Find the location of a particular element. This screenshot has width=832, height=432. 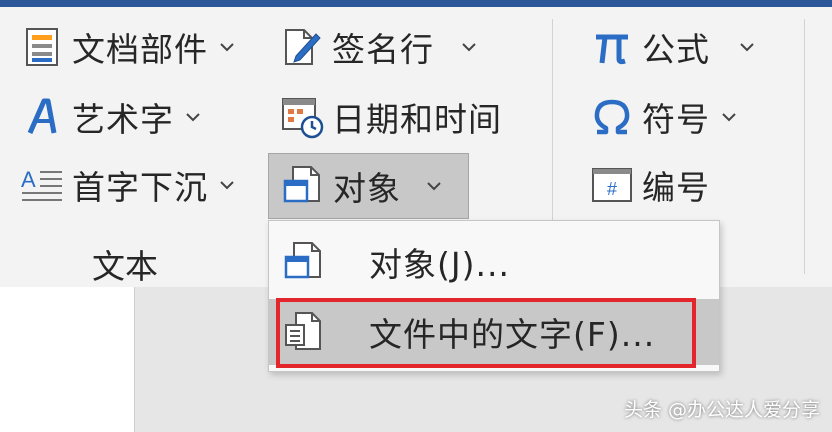

watermark: 头条 @办公达人爱分享 is located at coordinates (721, 410).